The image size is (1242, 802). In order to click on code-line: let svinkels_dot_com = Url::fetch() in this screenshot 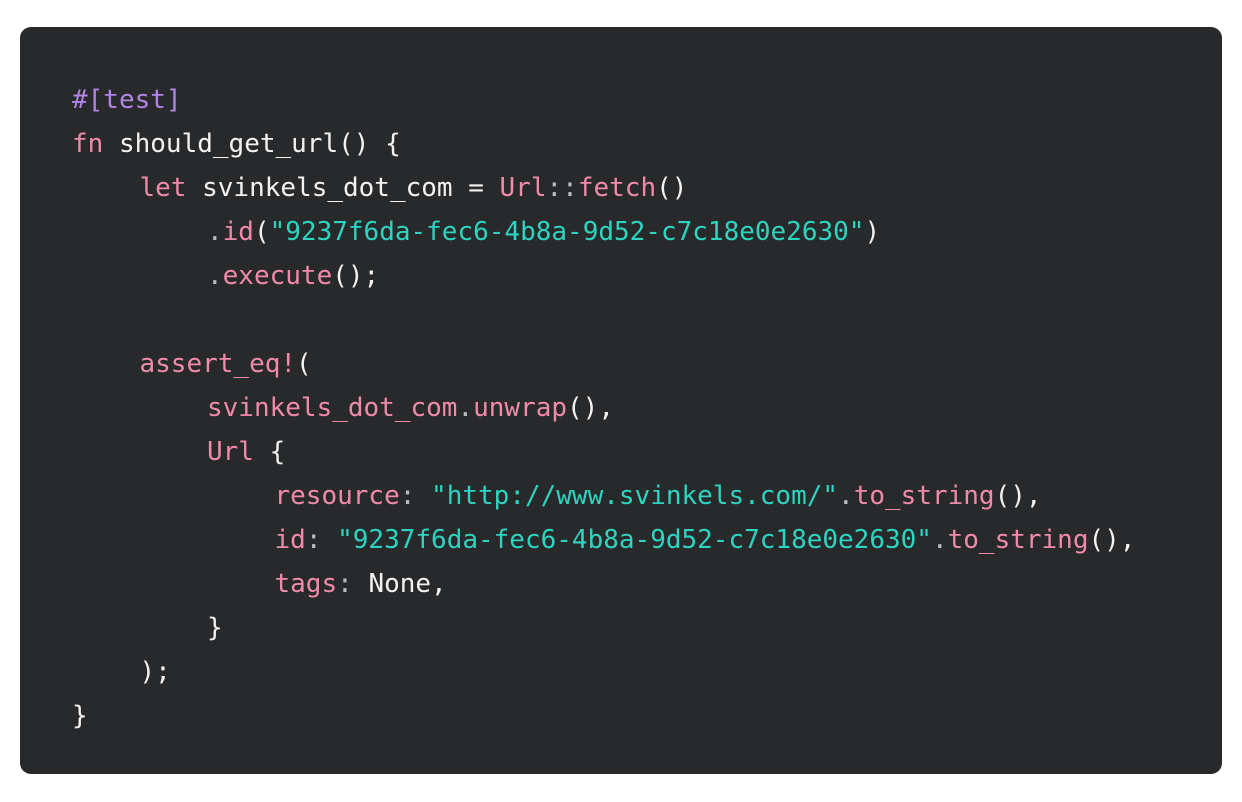, I will do `click(647, 188)`.